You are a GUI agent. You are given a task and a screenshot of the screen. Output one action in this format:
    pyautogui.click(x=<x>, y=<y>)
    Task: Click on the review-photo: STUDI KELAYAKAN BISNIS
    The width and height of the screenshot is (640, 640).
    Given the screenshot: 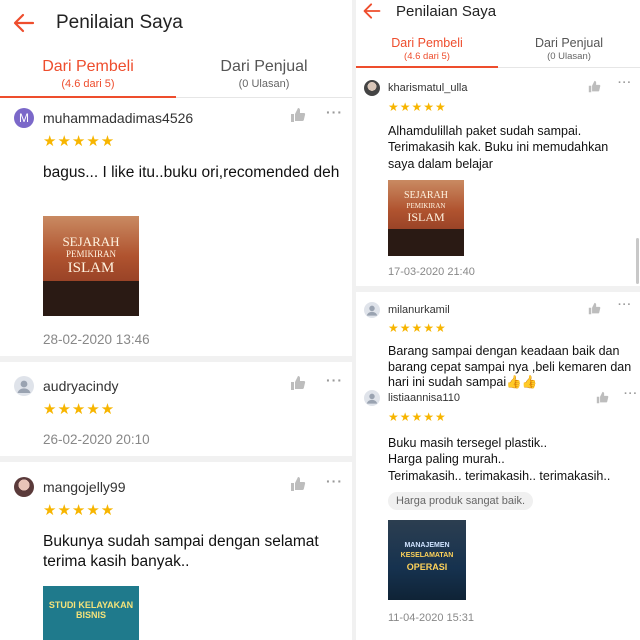 What is the action you would take?
    pyautogui.click(x=91, y=613)
    